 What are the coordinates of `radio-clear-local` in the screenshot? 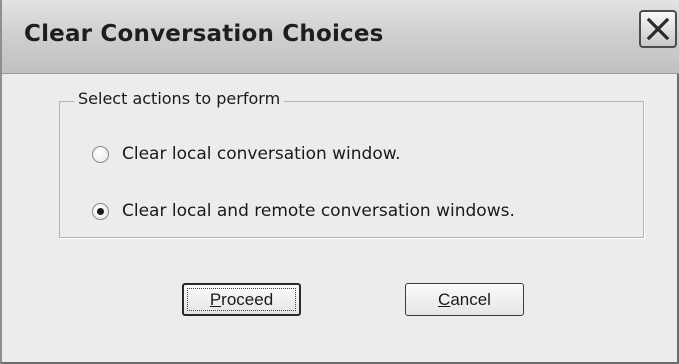 It's located at (100, 154).